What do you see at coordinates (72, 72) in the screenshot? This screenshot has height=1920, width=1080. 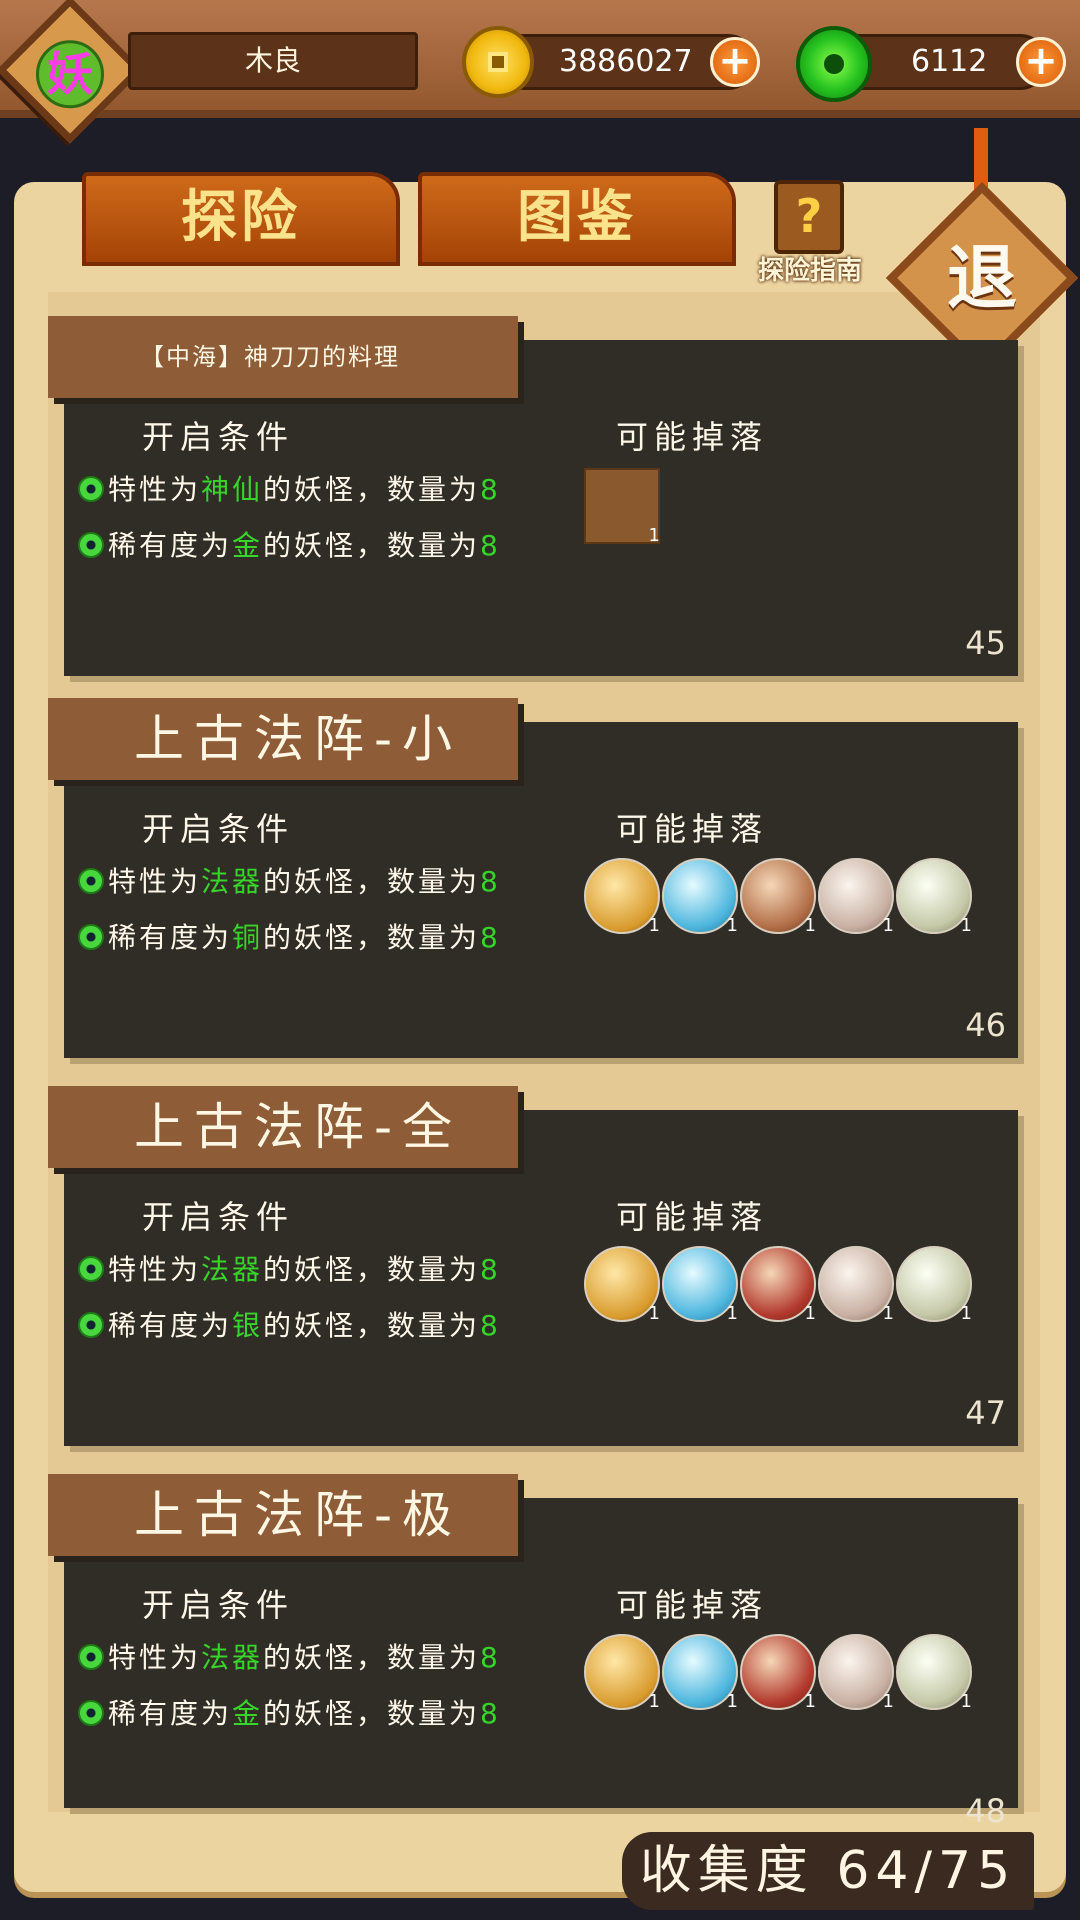 I see `avatar: 妖` at bounding box center [72, 72].